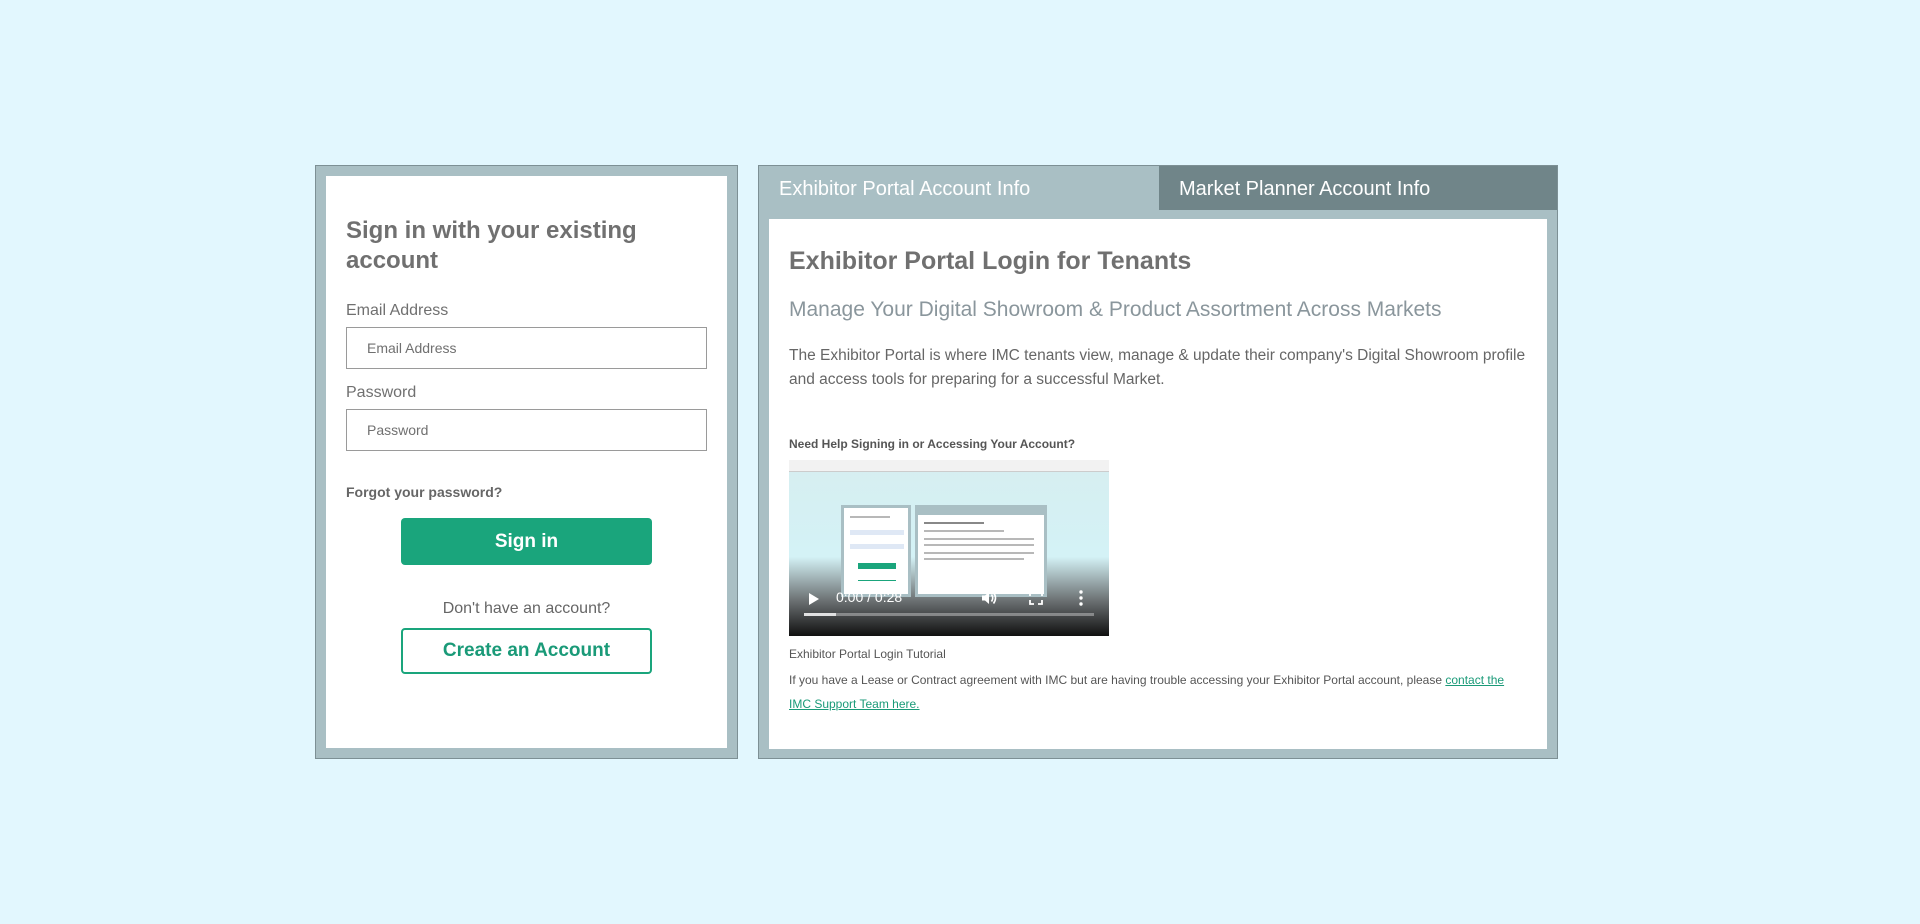 The height and width of the screenshot is (924, 1920). I want to click on video-buffer-fill, so click(820, 614).